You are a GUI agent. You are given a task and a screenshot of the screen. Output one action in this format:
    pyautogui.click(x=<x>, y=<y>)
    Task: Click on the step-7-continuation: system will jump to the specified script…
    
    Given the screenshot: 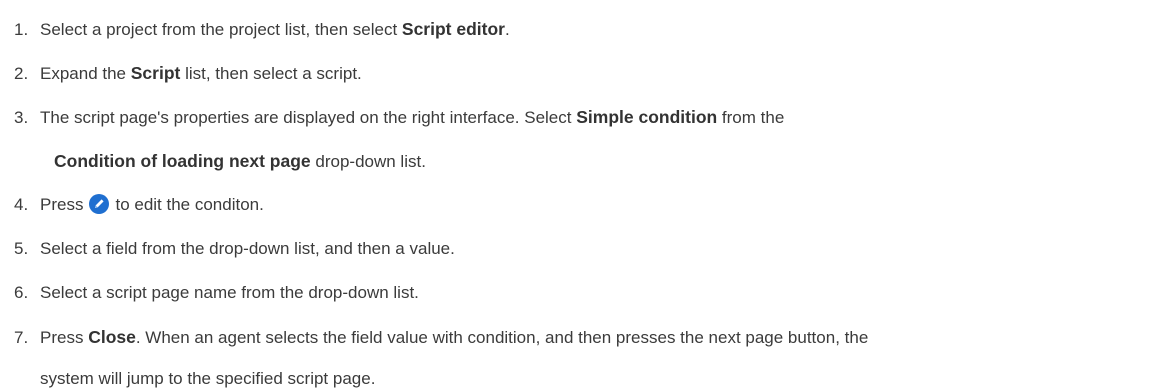 What is the action you would take?
    pyautogui.click(x=207, y=379)
    